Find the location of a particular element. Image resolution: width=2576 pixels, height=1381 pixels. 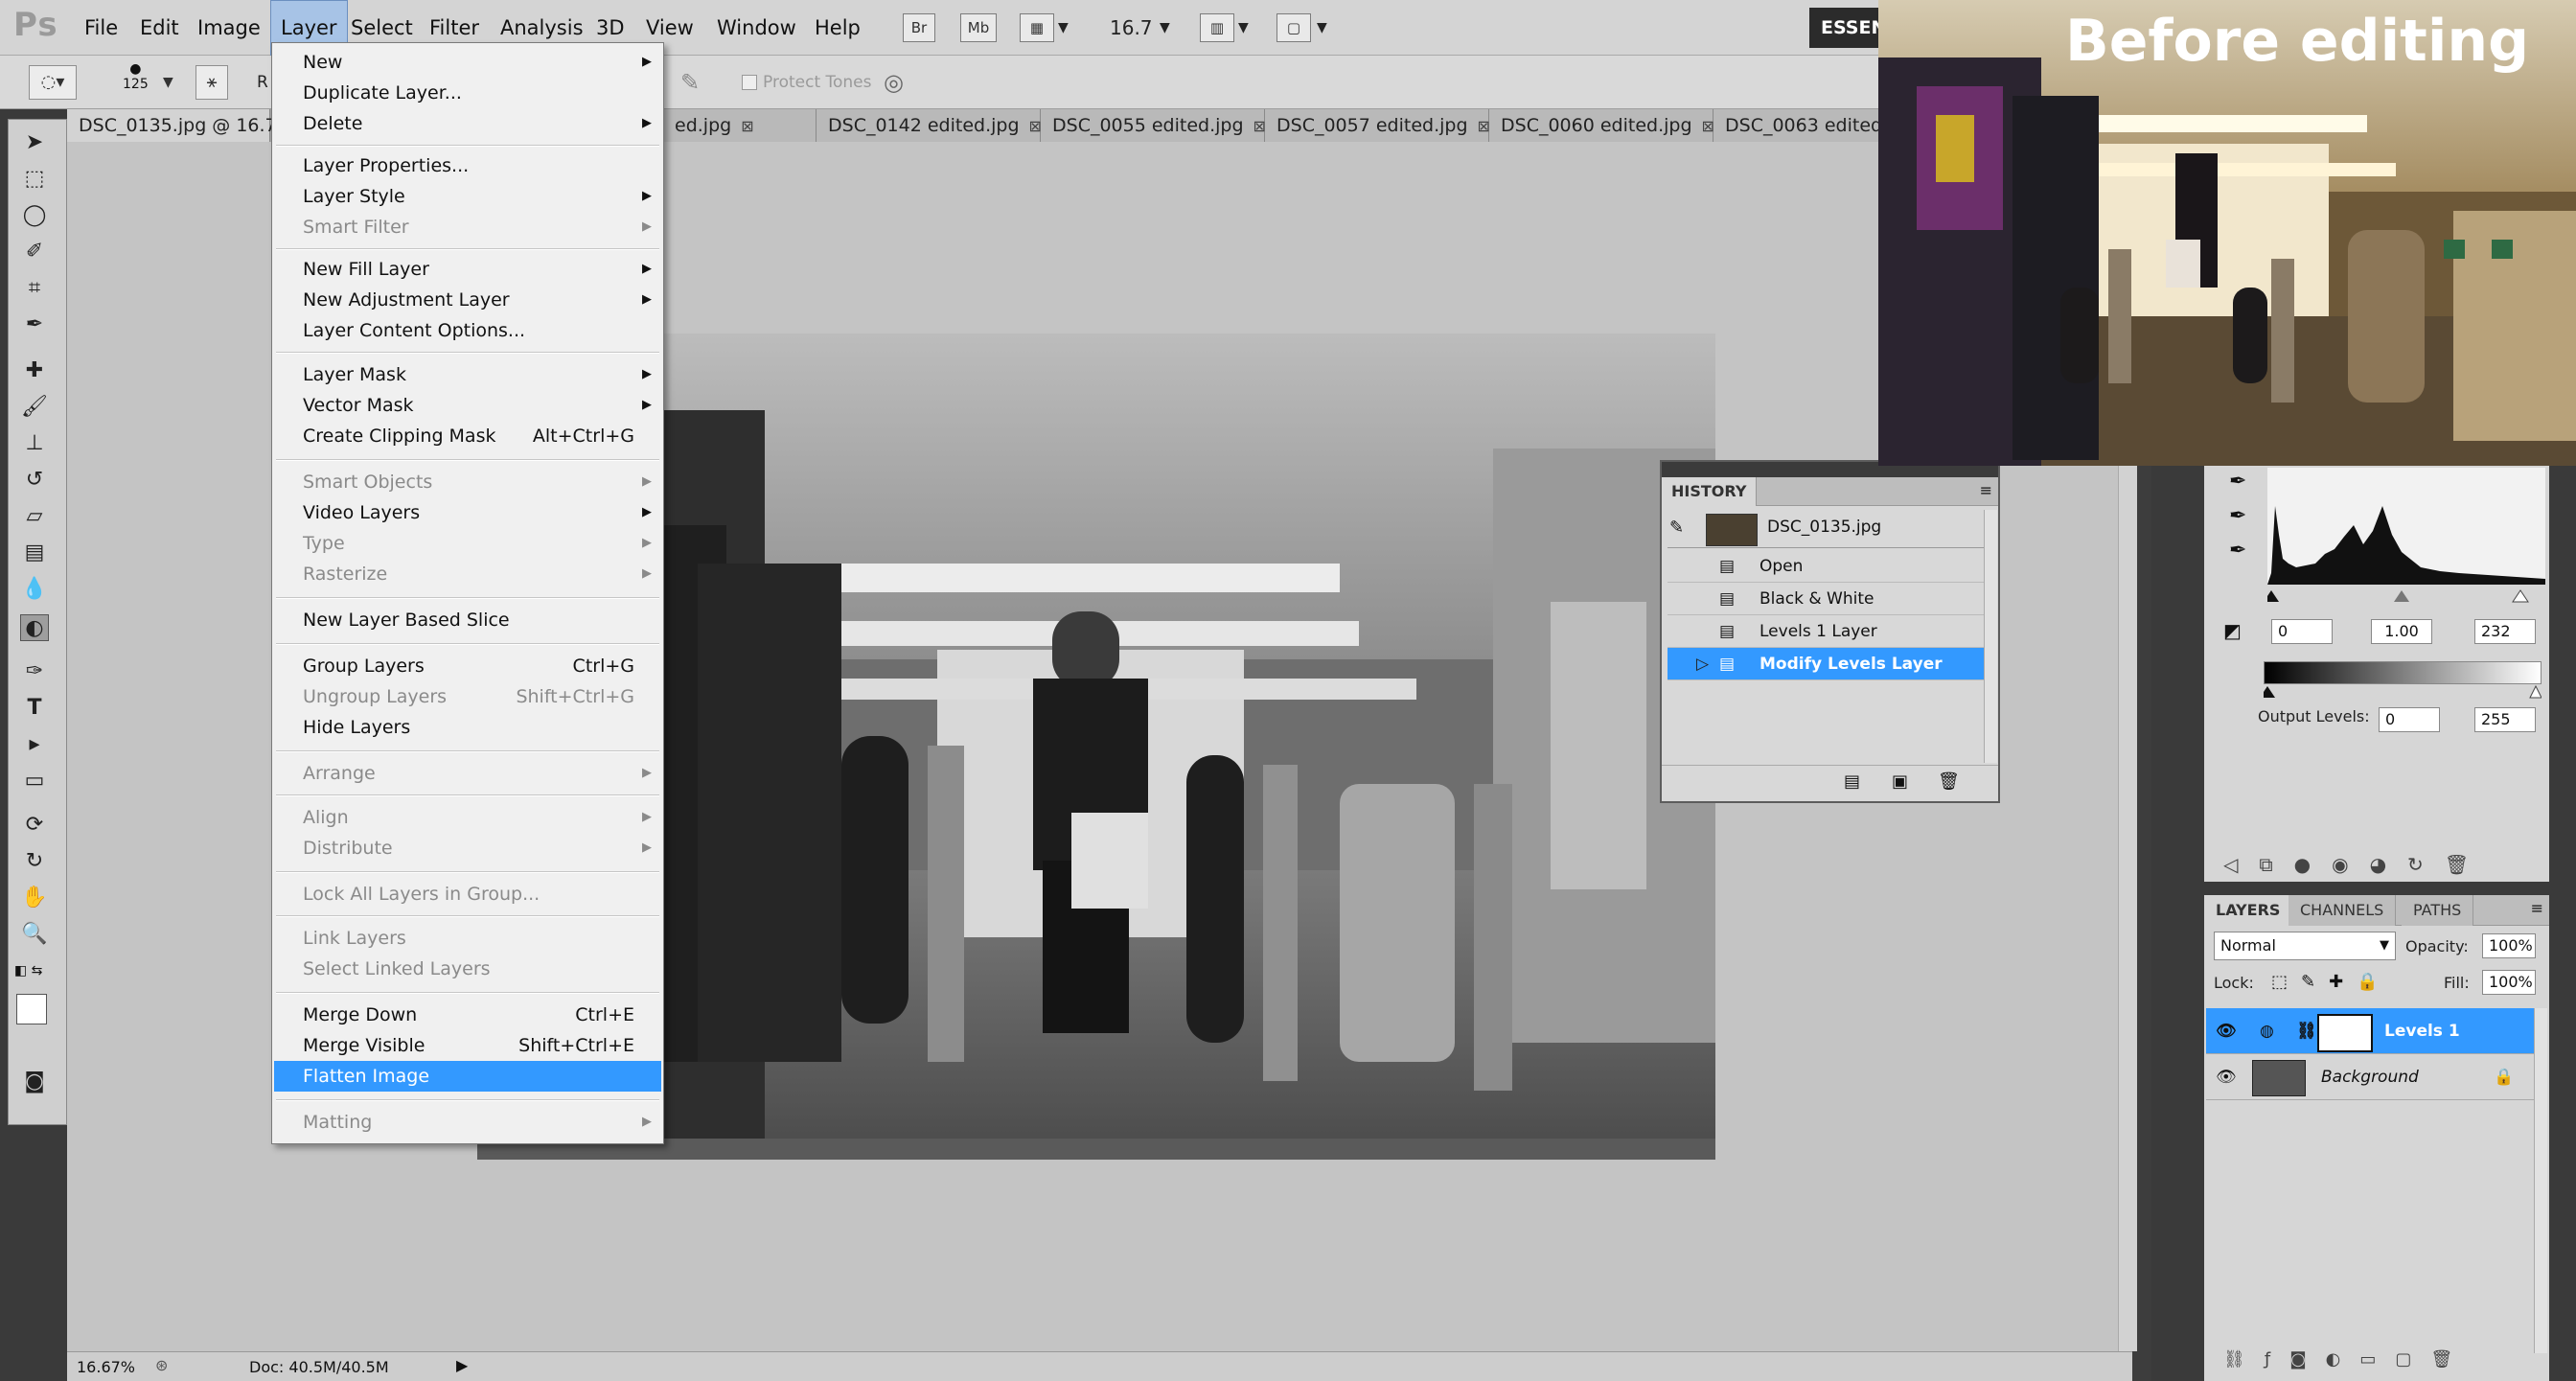

healing-brush-tool-icon: ✚ is located at coordinates (34, 370).